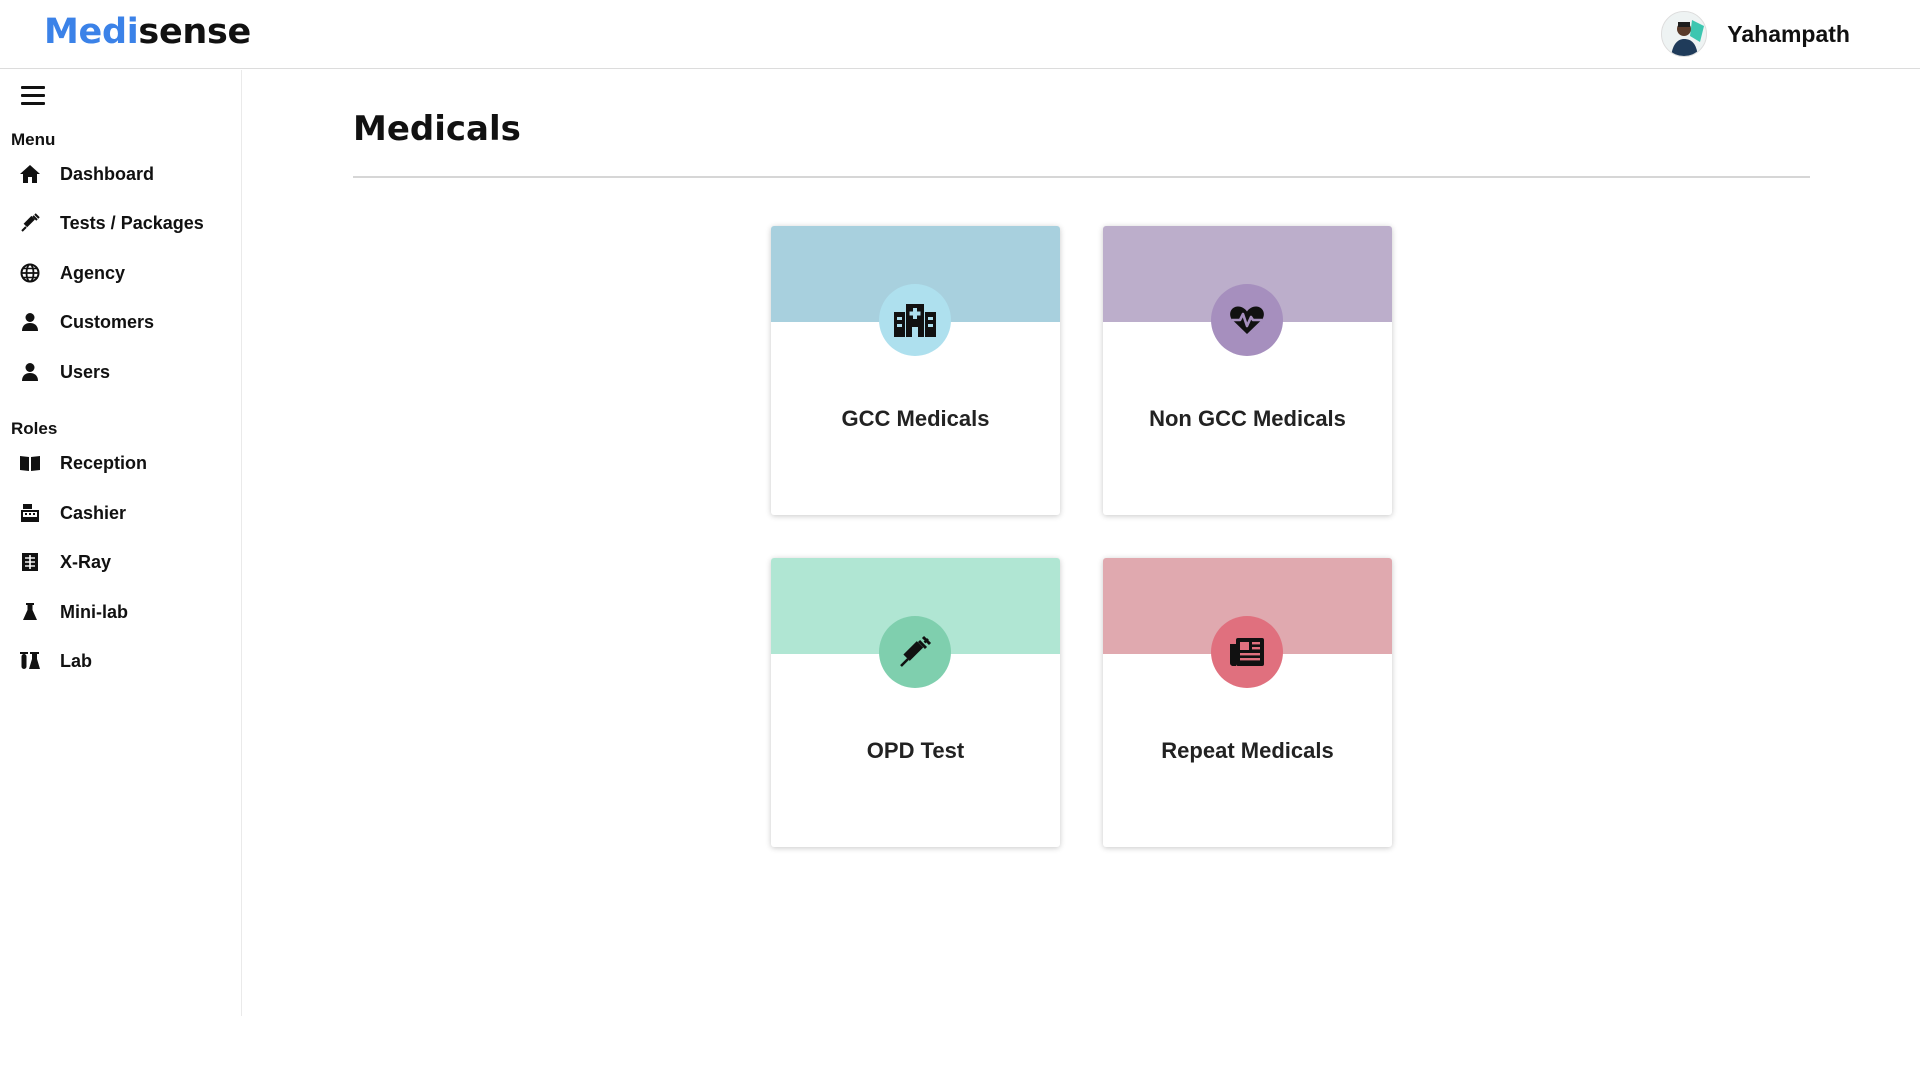 The width and height of the screenshot is (1920, 1080). Describe the element at coordinates (915, 320) in the screenshot. I see `hospital-icon` at that location.